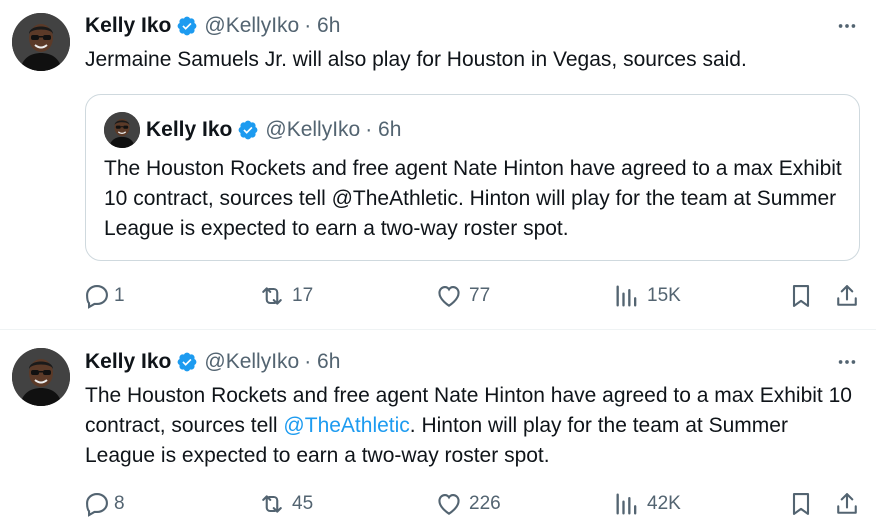 The width and height of the screenshot is (876, 529). Describe the element at coordinates (119, 503) in the screenshot. I see `reply-count: 8` at that location.